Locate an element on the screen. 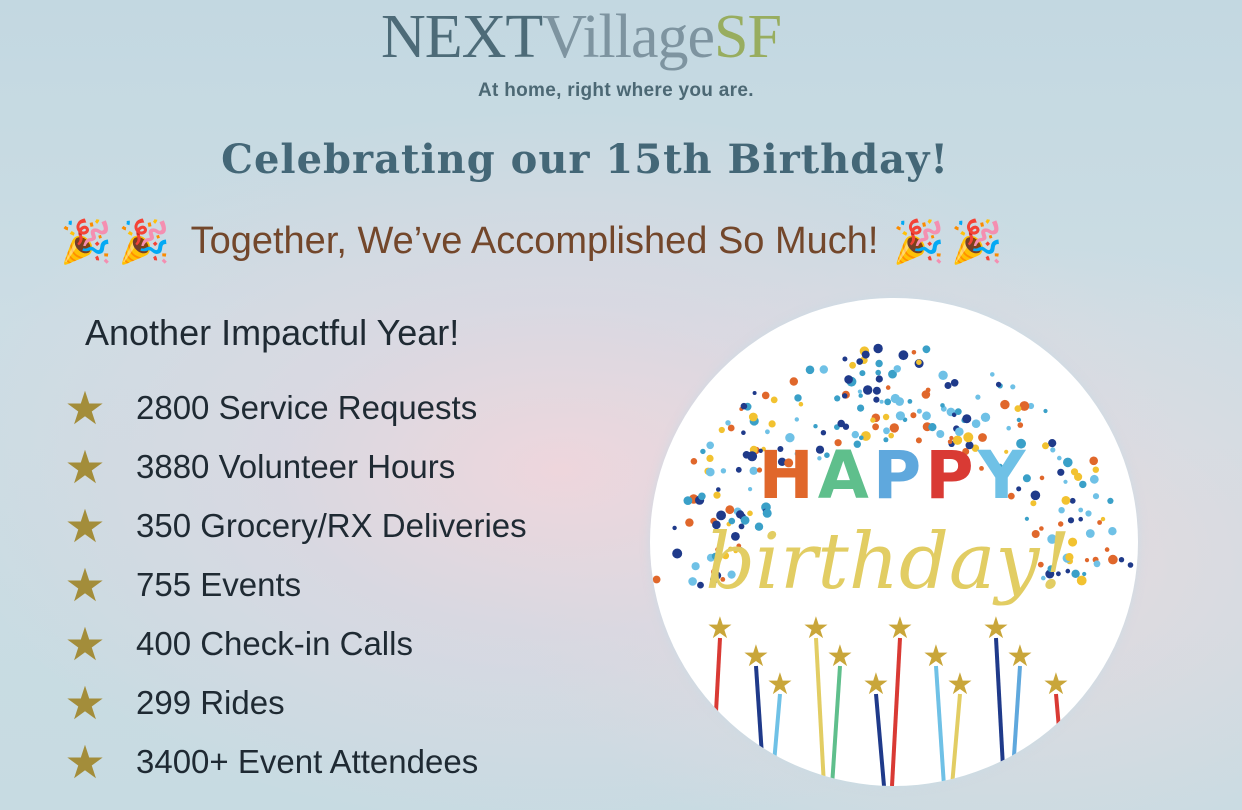  sparkler-stars: ★★★★★★★★★★★★ is located at coordinates (888, 699).